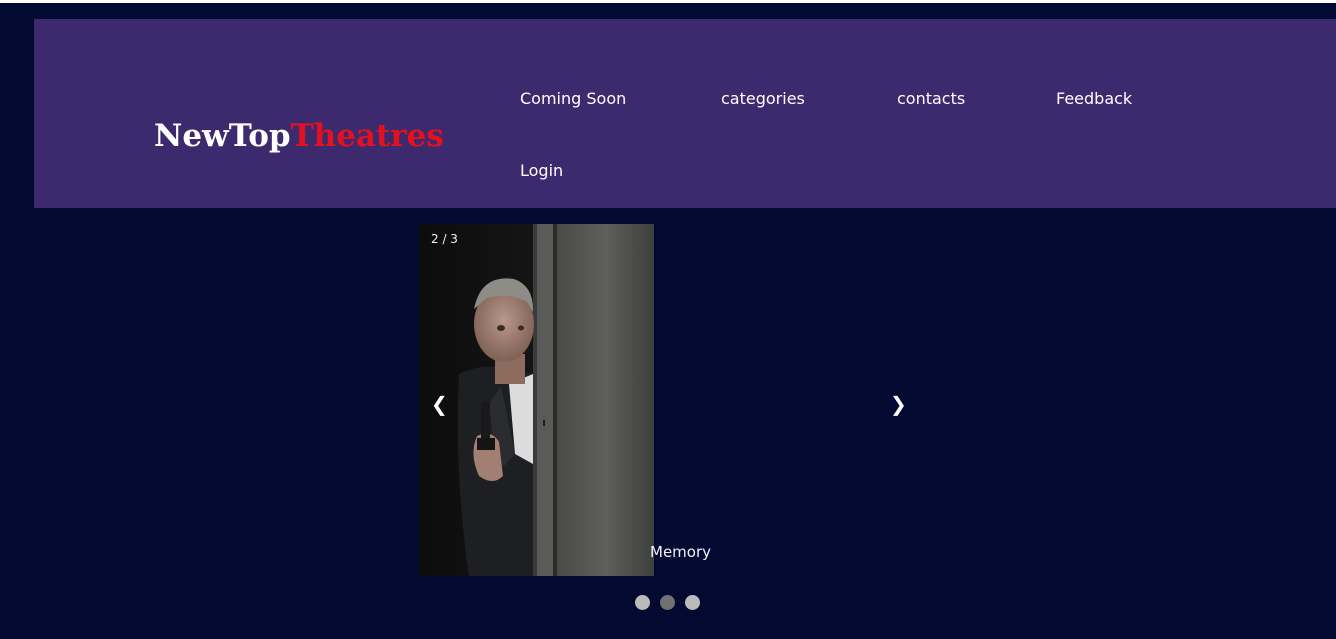  Describe the element at coordinates (763, 99) in the screenshot. I see `nav-link-categories: categories` at that location.